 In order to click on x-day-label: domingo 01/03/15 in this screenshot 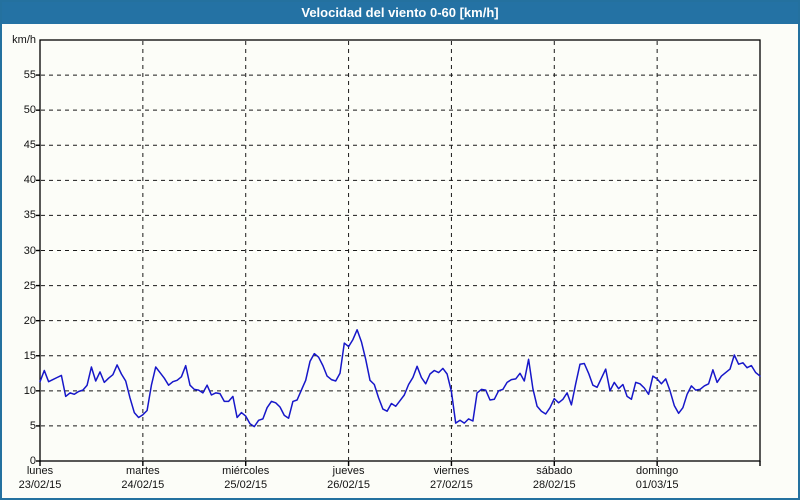, I will do `click(657, 478)`.